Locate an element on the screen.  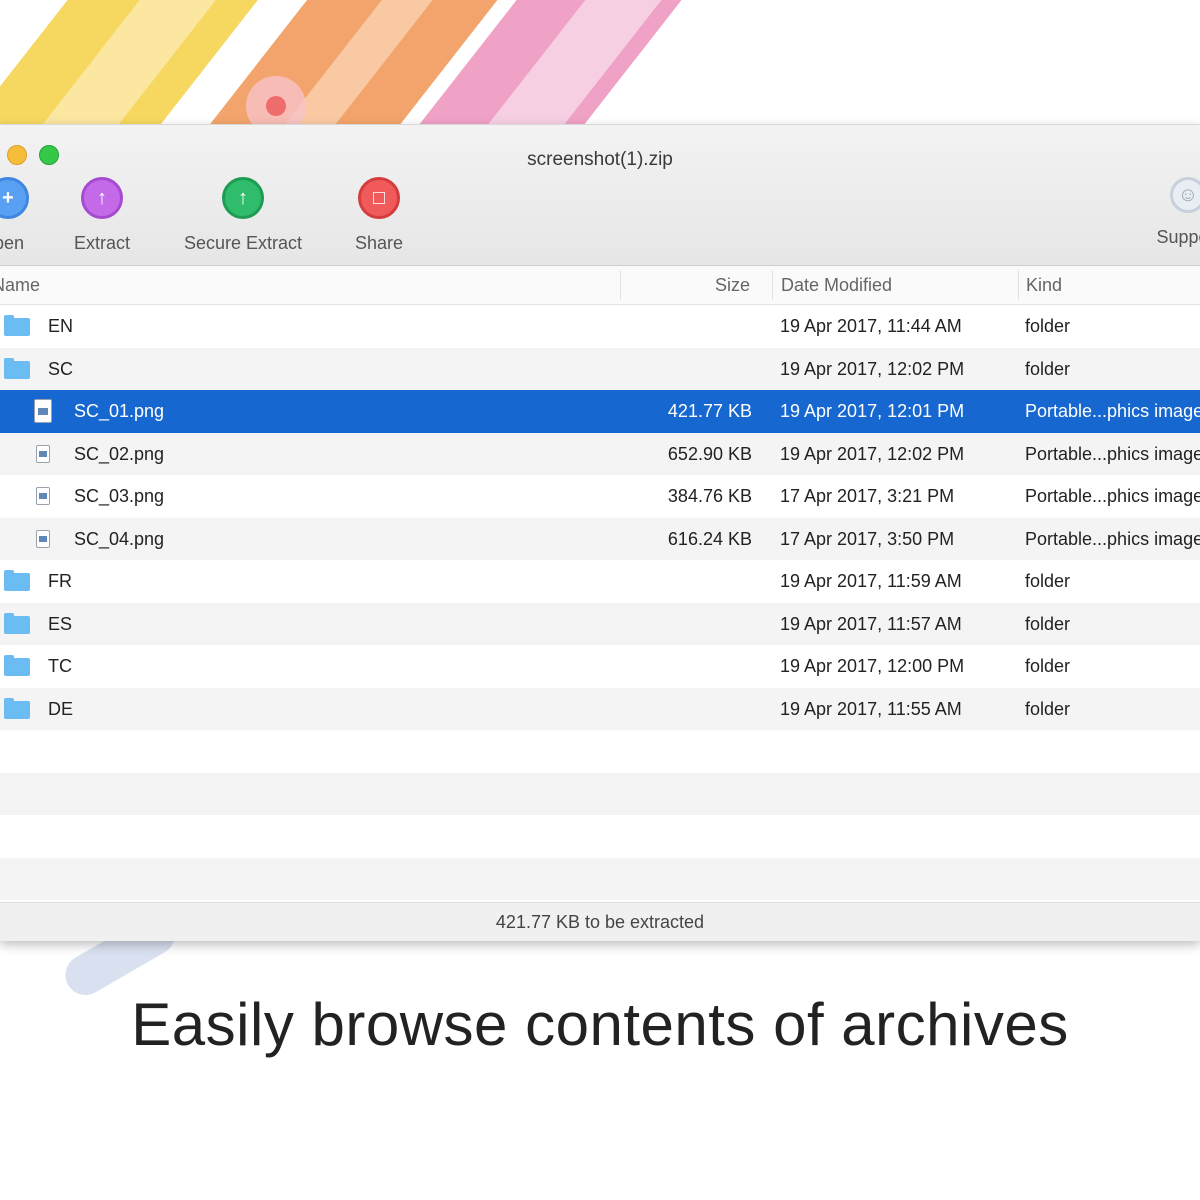
support-label: Support is located at coordinates (1178, 237).